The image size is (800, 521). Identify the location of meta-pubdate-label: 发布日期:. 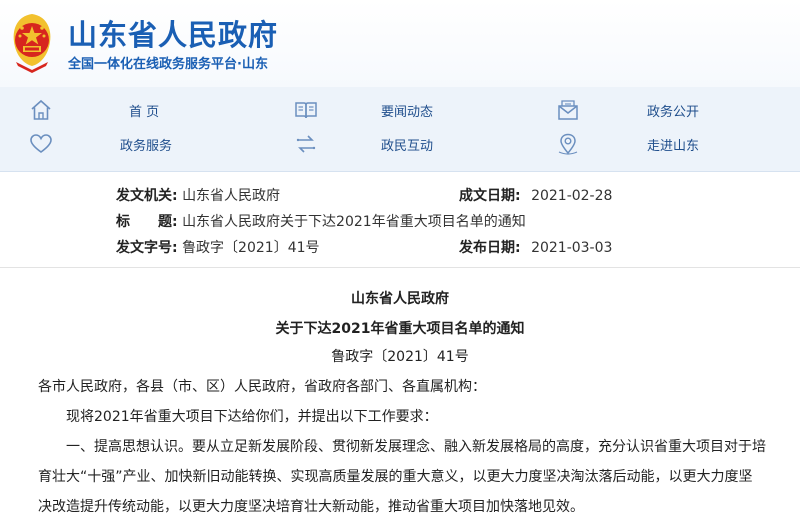
(490, 248).